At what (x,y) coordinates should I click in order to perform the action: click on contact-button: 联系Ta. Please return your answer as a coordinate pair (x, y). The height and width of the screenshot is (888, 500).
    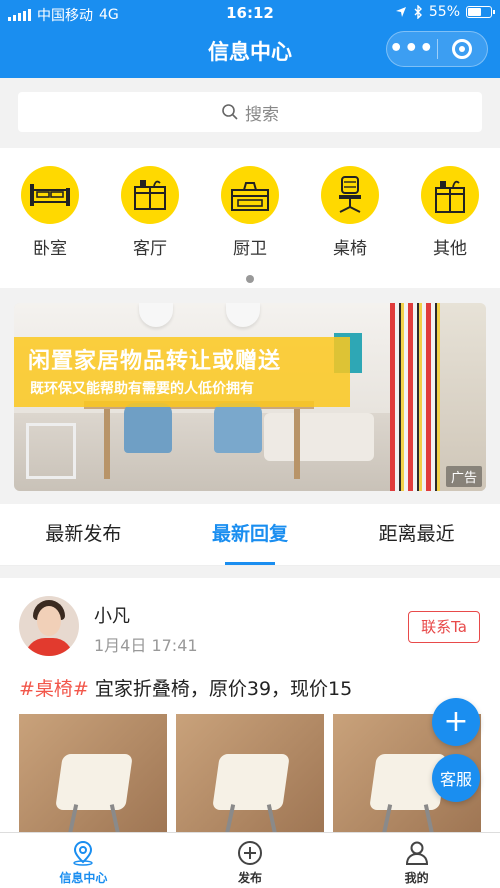
    Looking at the image, I should click on (444, 627).